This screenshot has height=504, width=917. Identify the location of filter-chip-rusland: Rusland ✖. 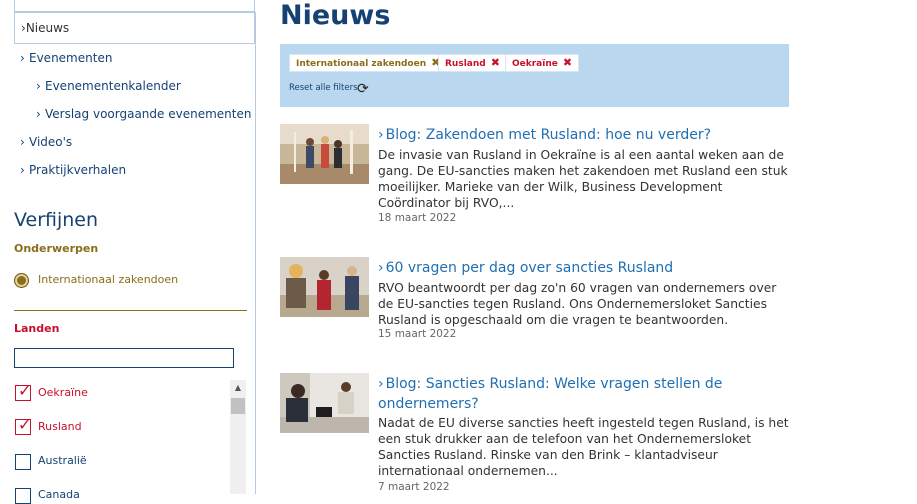
(472, 63).